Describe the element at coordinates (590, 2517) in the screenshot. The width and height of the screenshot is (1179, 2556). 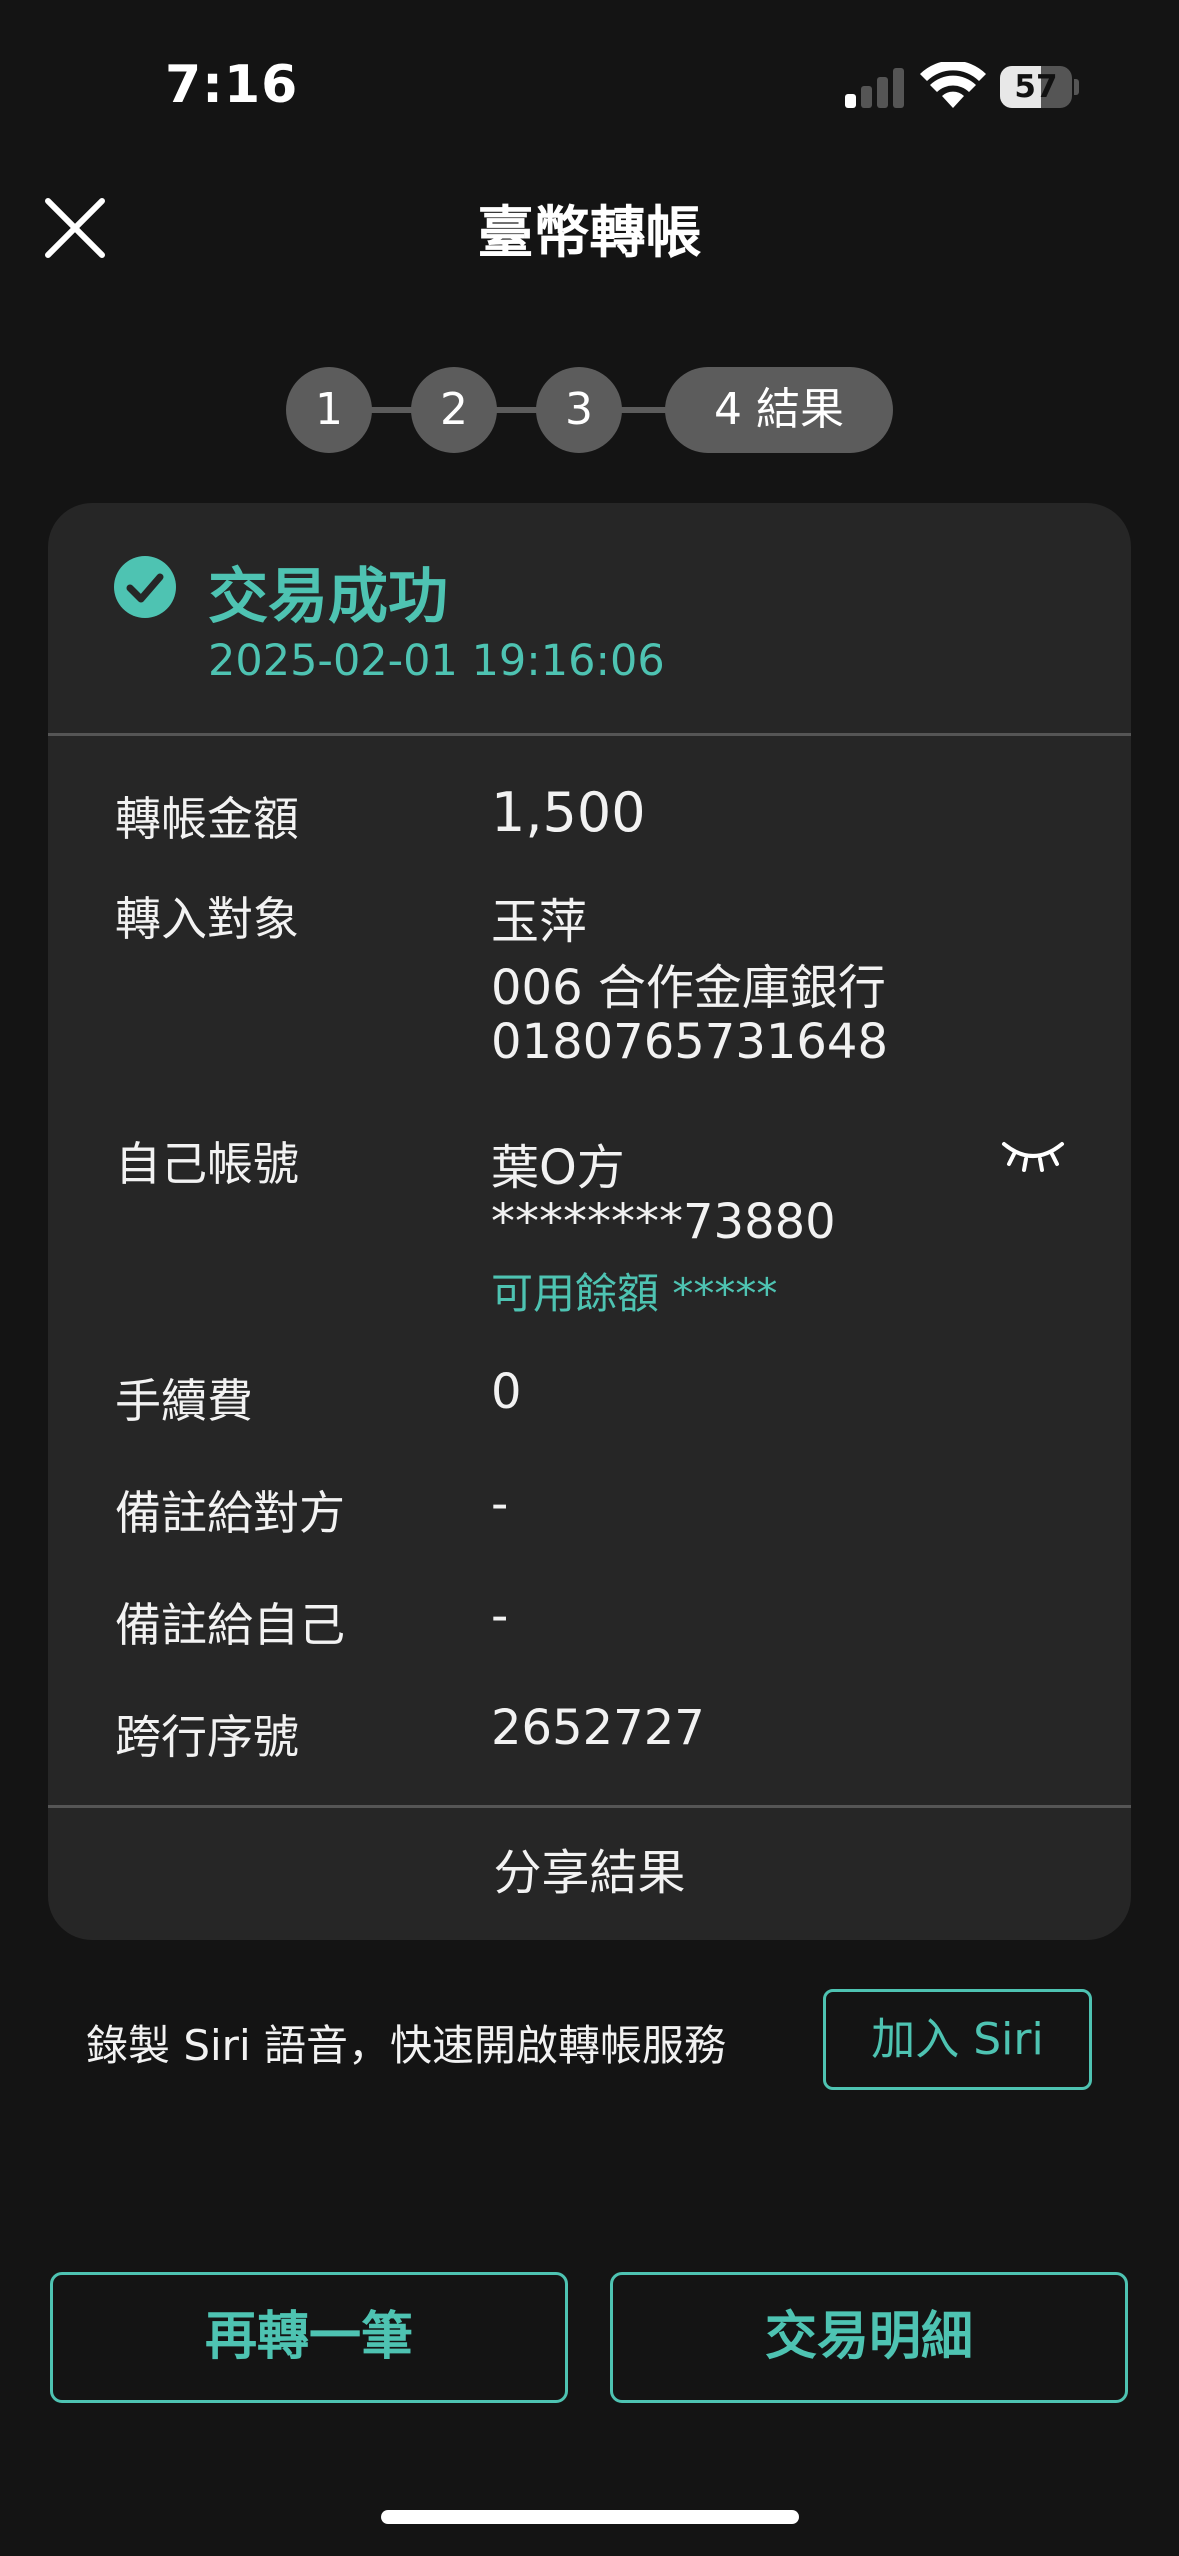
I see `home-indicator` at that location.